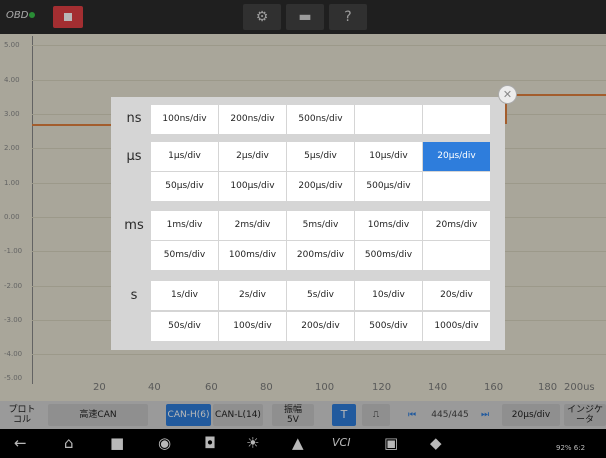 This screenshot has width=606, height=458. What do you see at coordinates (134, 118) in the screenshot?
I see `unit-ns: ns` at bounding box center [134, 118].